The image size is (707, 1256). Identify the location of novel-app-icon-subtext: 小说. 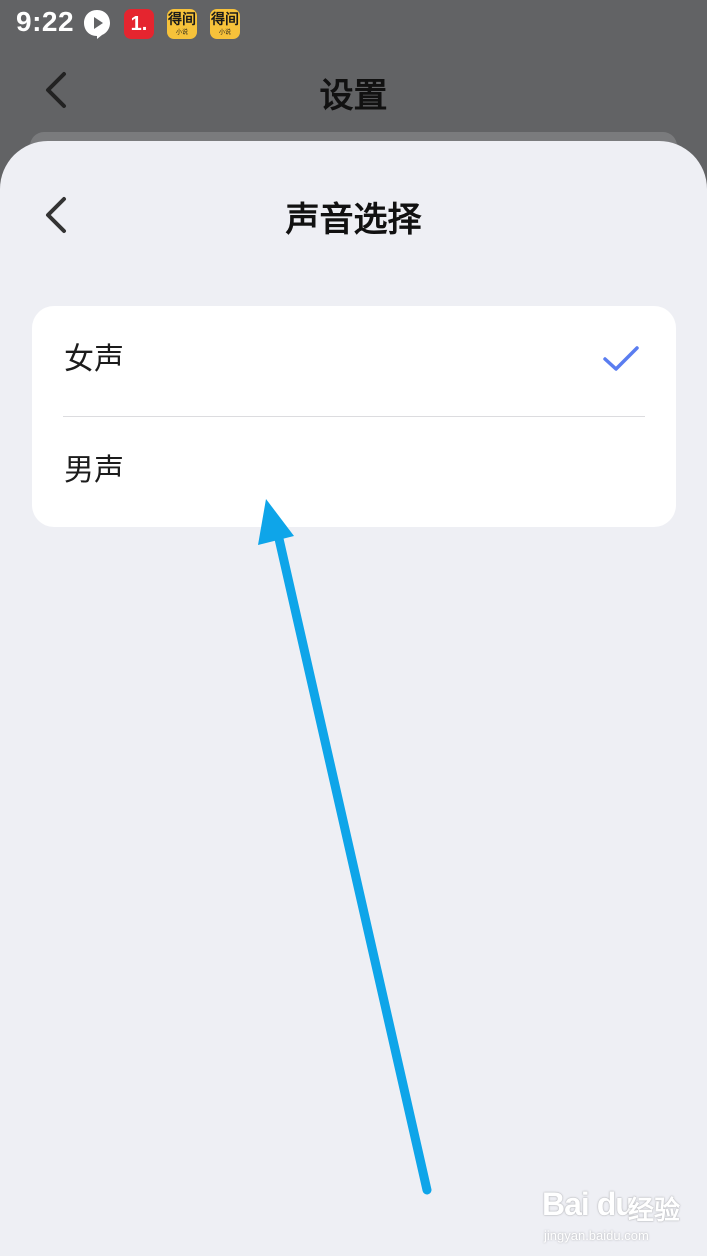
(181, 32).